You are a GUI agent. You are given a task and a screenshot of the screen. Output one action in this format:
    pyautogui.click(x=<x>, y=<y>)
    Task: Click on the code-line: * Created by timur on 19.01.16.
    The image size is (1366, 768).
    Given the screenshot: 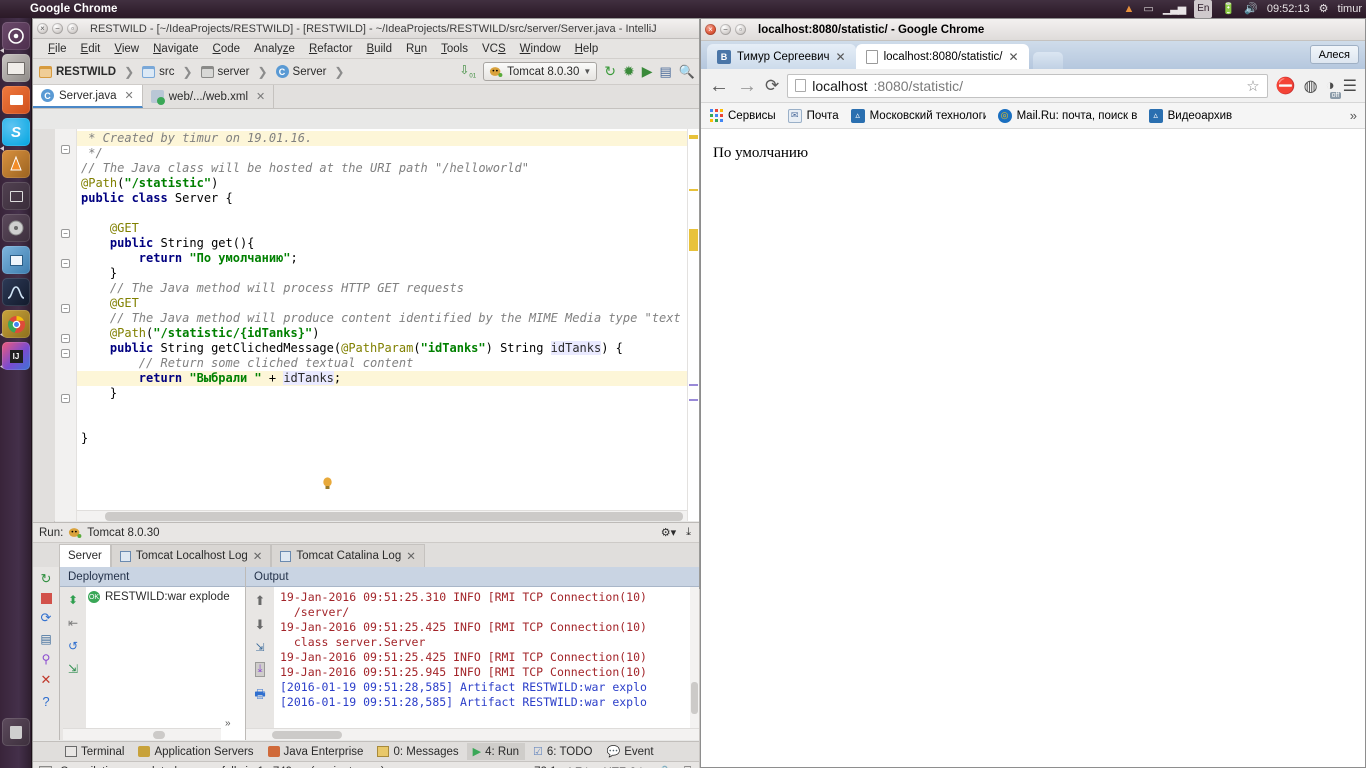 What is the action you would take?
    pyautogui.click(x=382, y=138)
    